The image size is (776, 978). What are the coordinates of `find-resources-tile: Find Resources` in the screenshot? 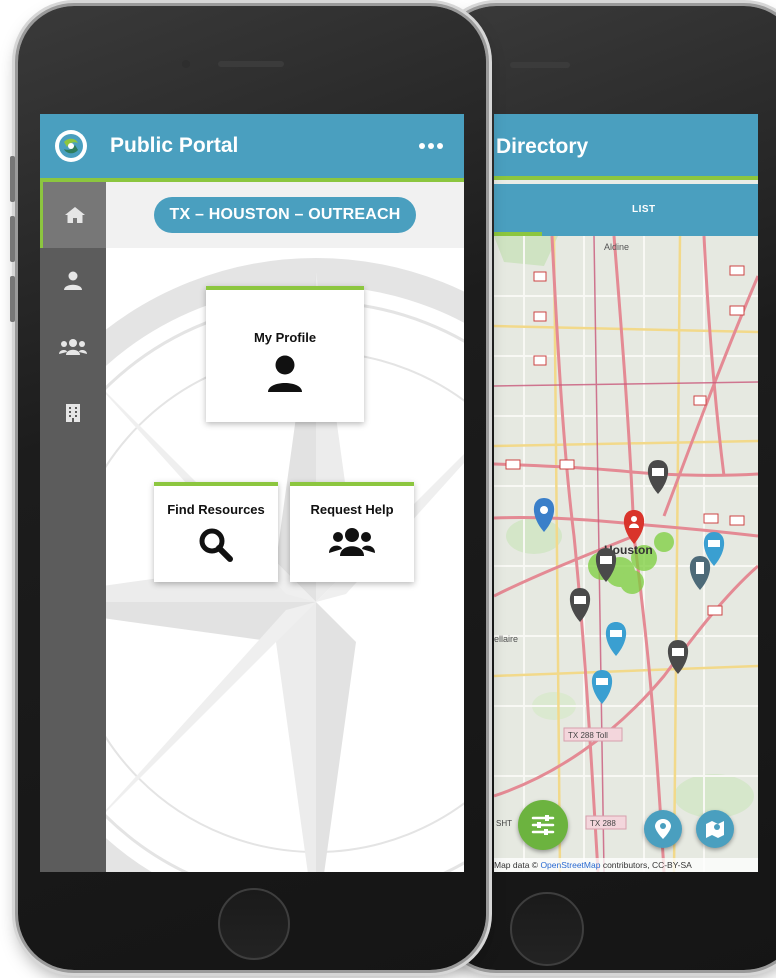 It's located at (216, 532).